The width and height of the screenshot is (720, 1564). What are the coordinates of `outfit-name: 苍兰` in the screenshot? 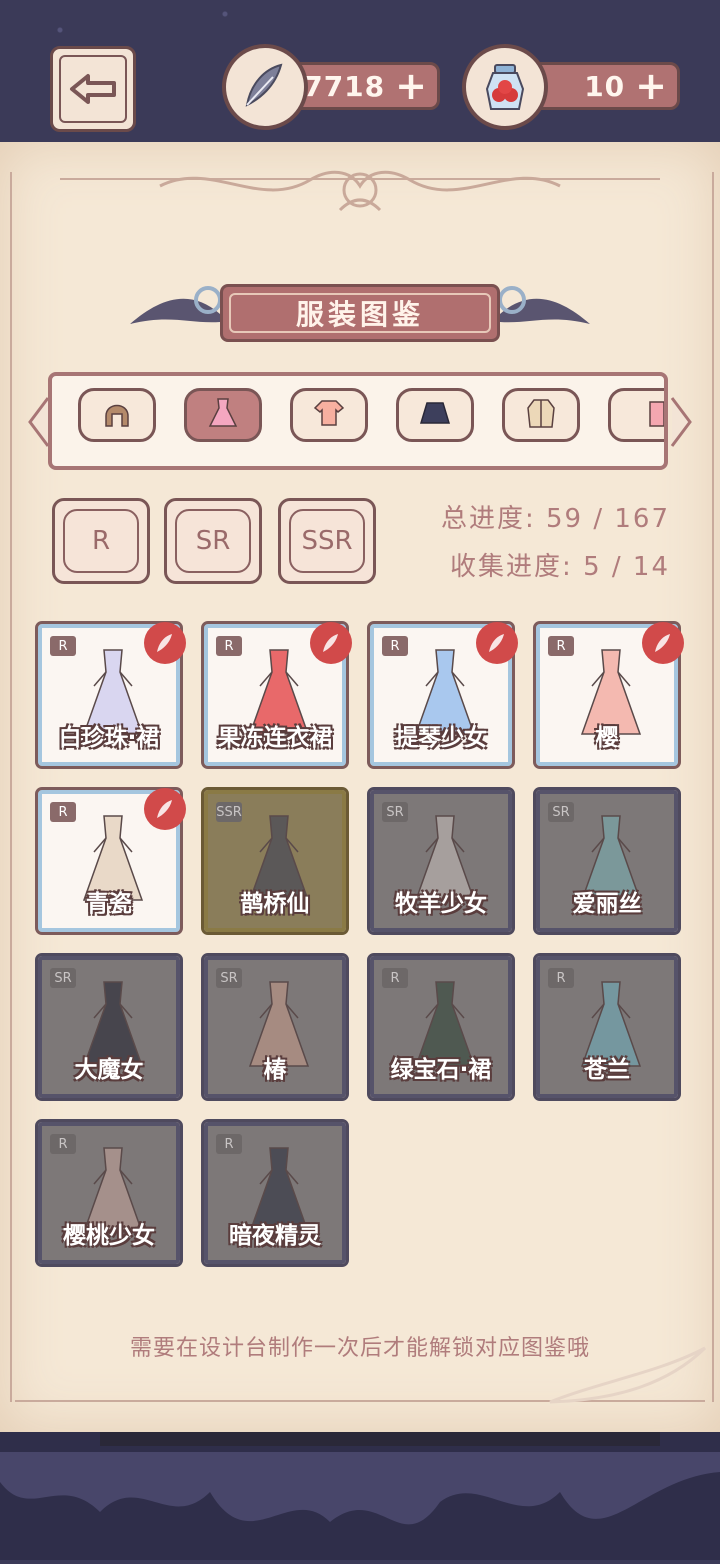 It's located at (607, 1070).